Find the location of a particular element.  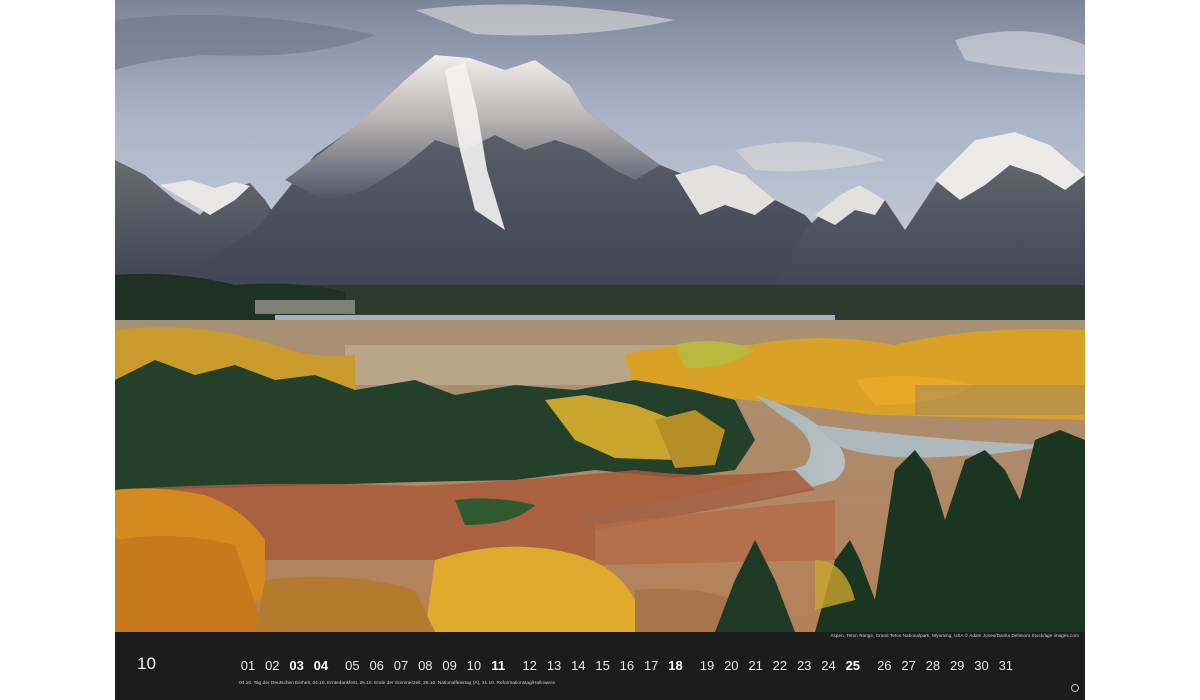

day-27: 27 is located at coordinates (908, 665).